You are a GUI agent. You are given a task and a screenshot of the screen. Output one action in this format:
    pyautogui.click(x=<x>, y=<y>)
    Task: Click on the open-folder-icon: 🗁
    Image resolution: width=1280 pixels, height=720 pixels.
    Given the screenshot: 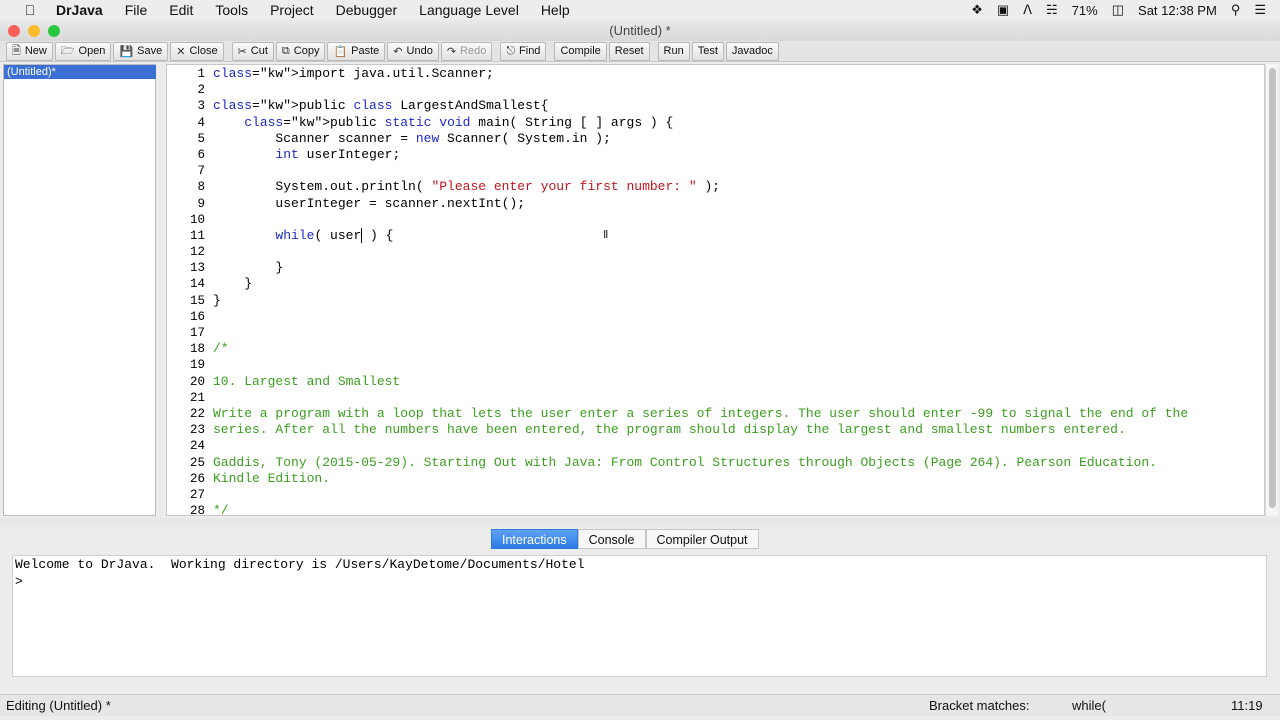 What is the action you would take?
    pyautogui.click(x=67, y=50)
    